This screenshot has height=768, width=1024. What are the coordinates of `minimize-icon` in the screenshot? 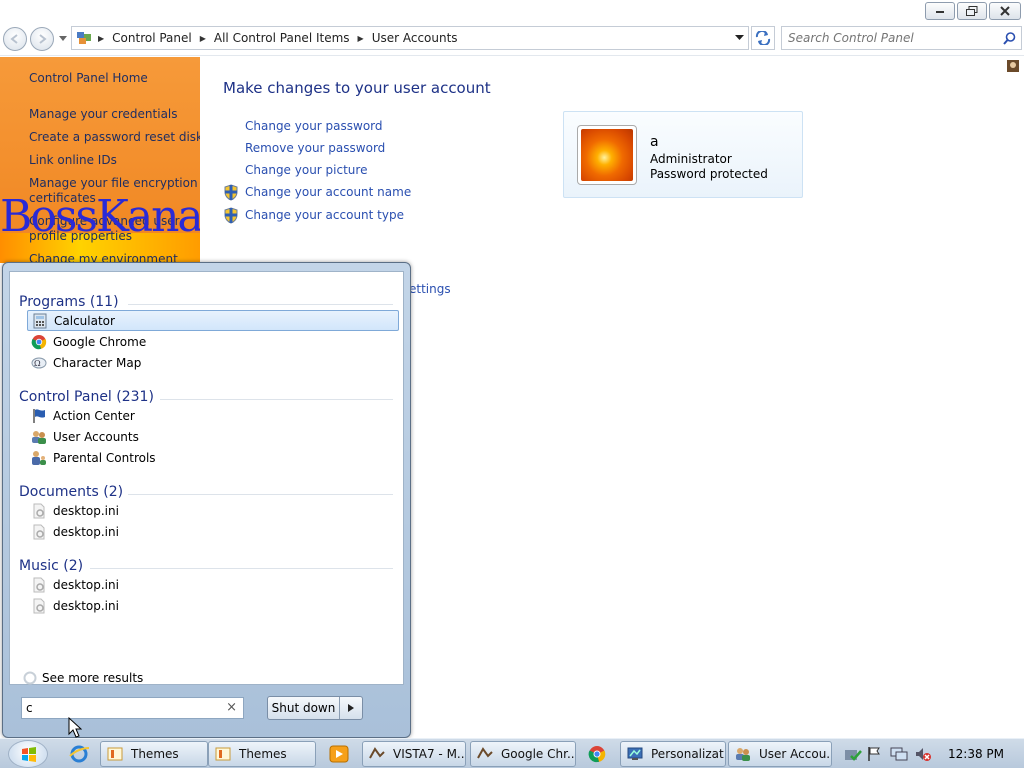 It's located at (940, 12).